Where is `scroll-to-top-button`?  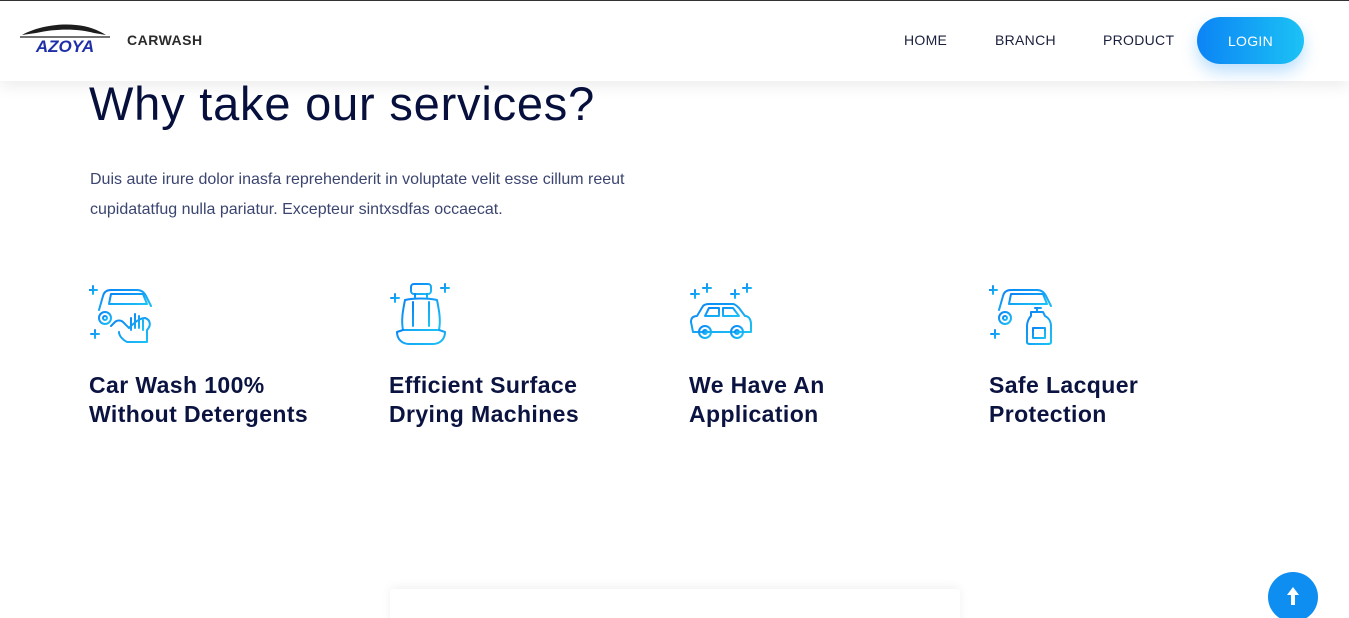 scroll-to-top-button is located at coordinates (1293, 595).